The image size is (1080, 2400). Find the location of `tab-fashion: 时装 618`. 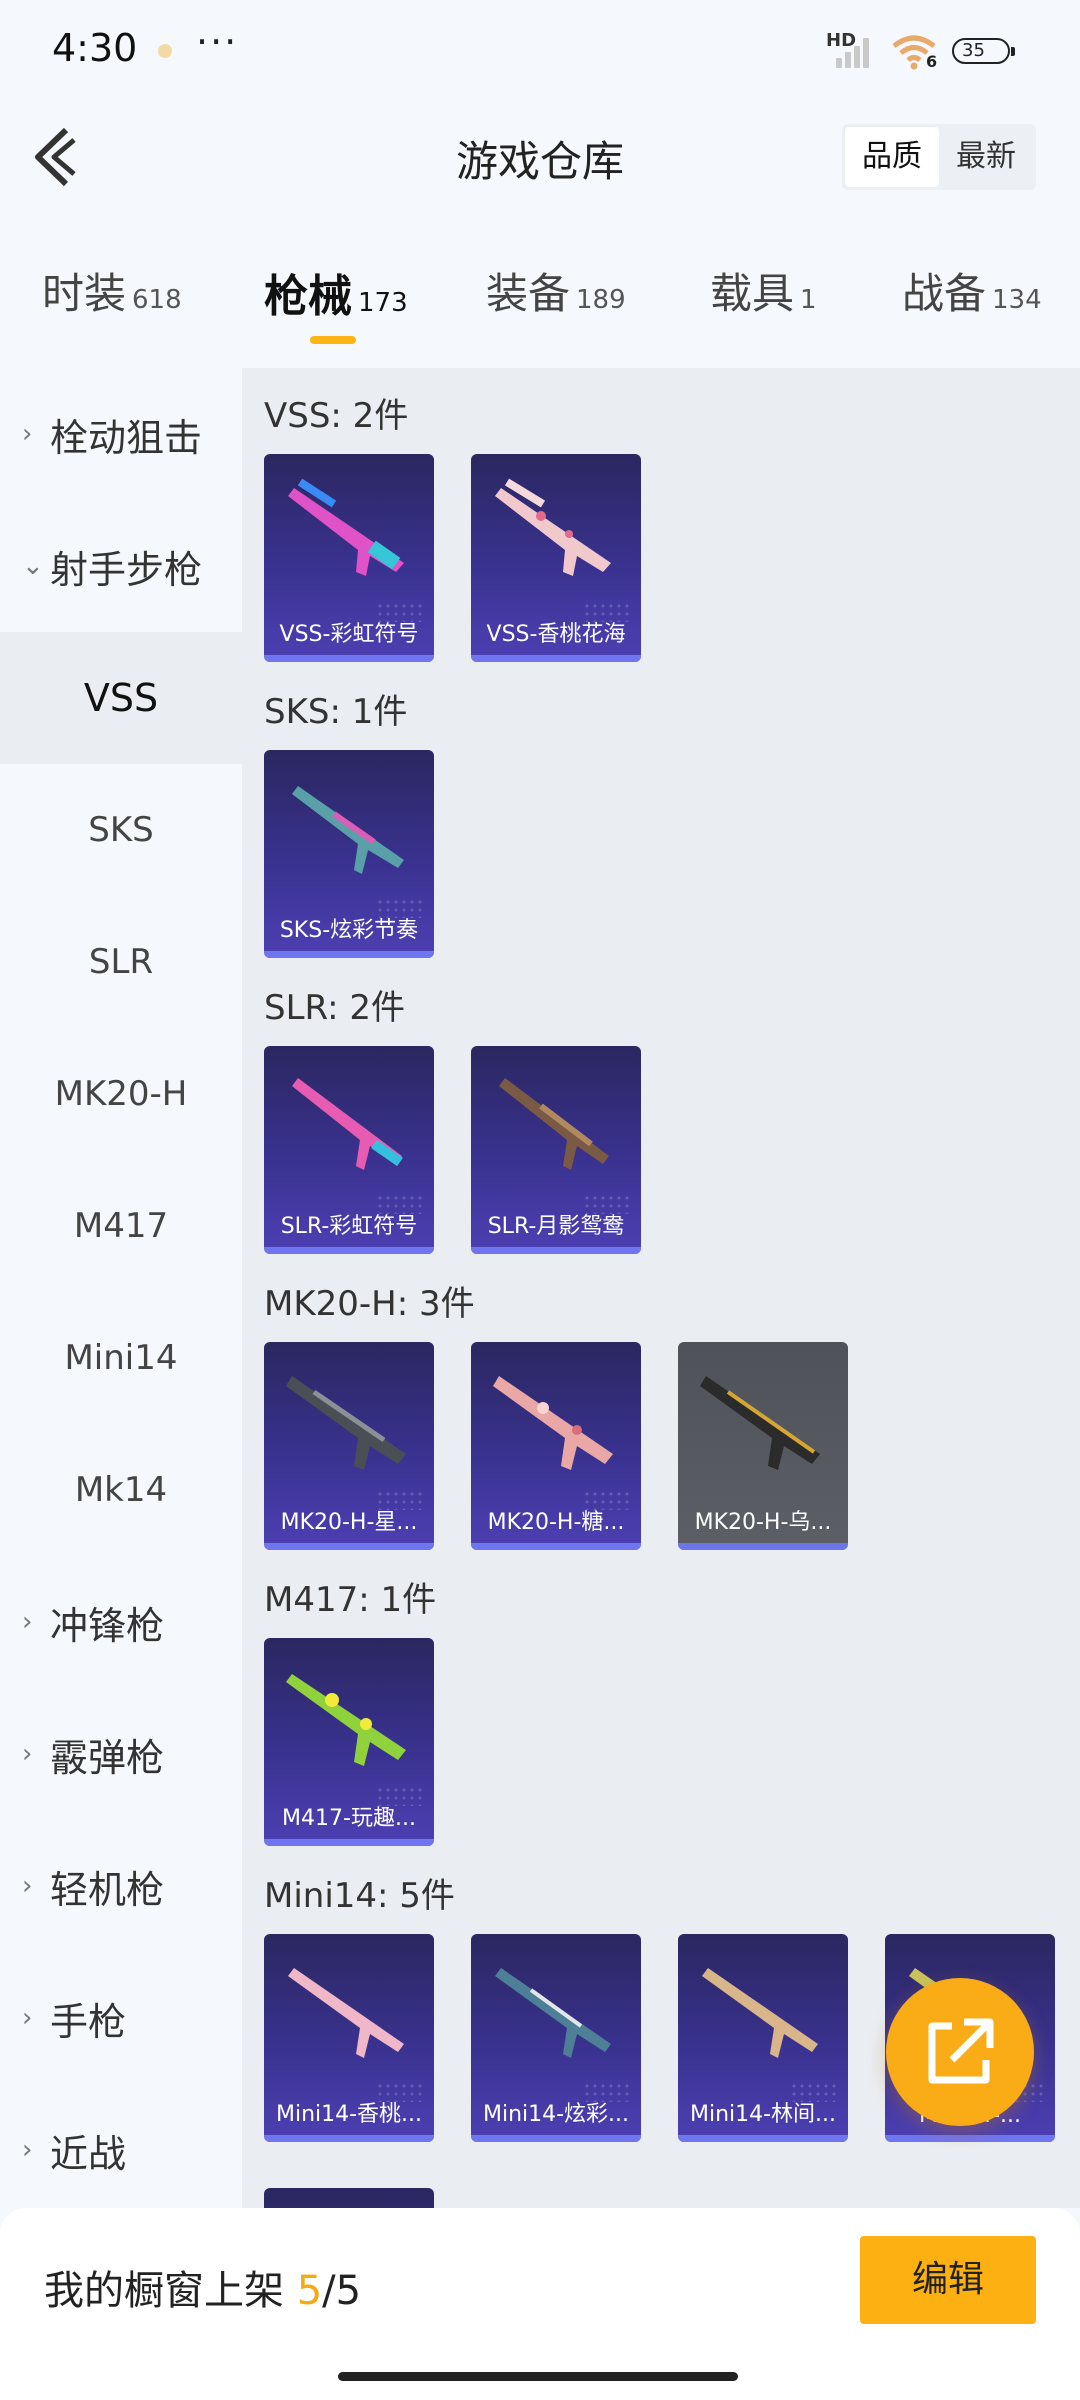

tab-fashion: 时装 618 is located at coordinates (112, 290).